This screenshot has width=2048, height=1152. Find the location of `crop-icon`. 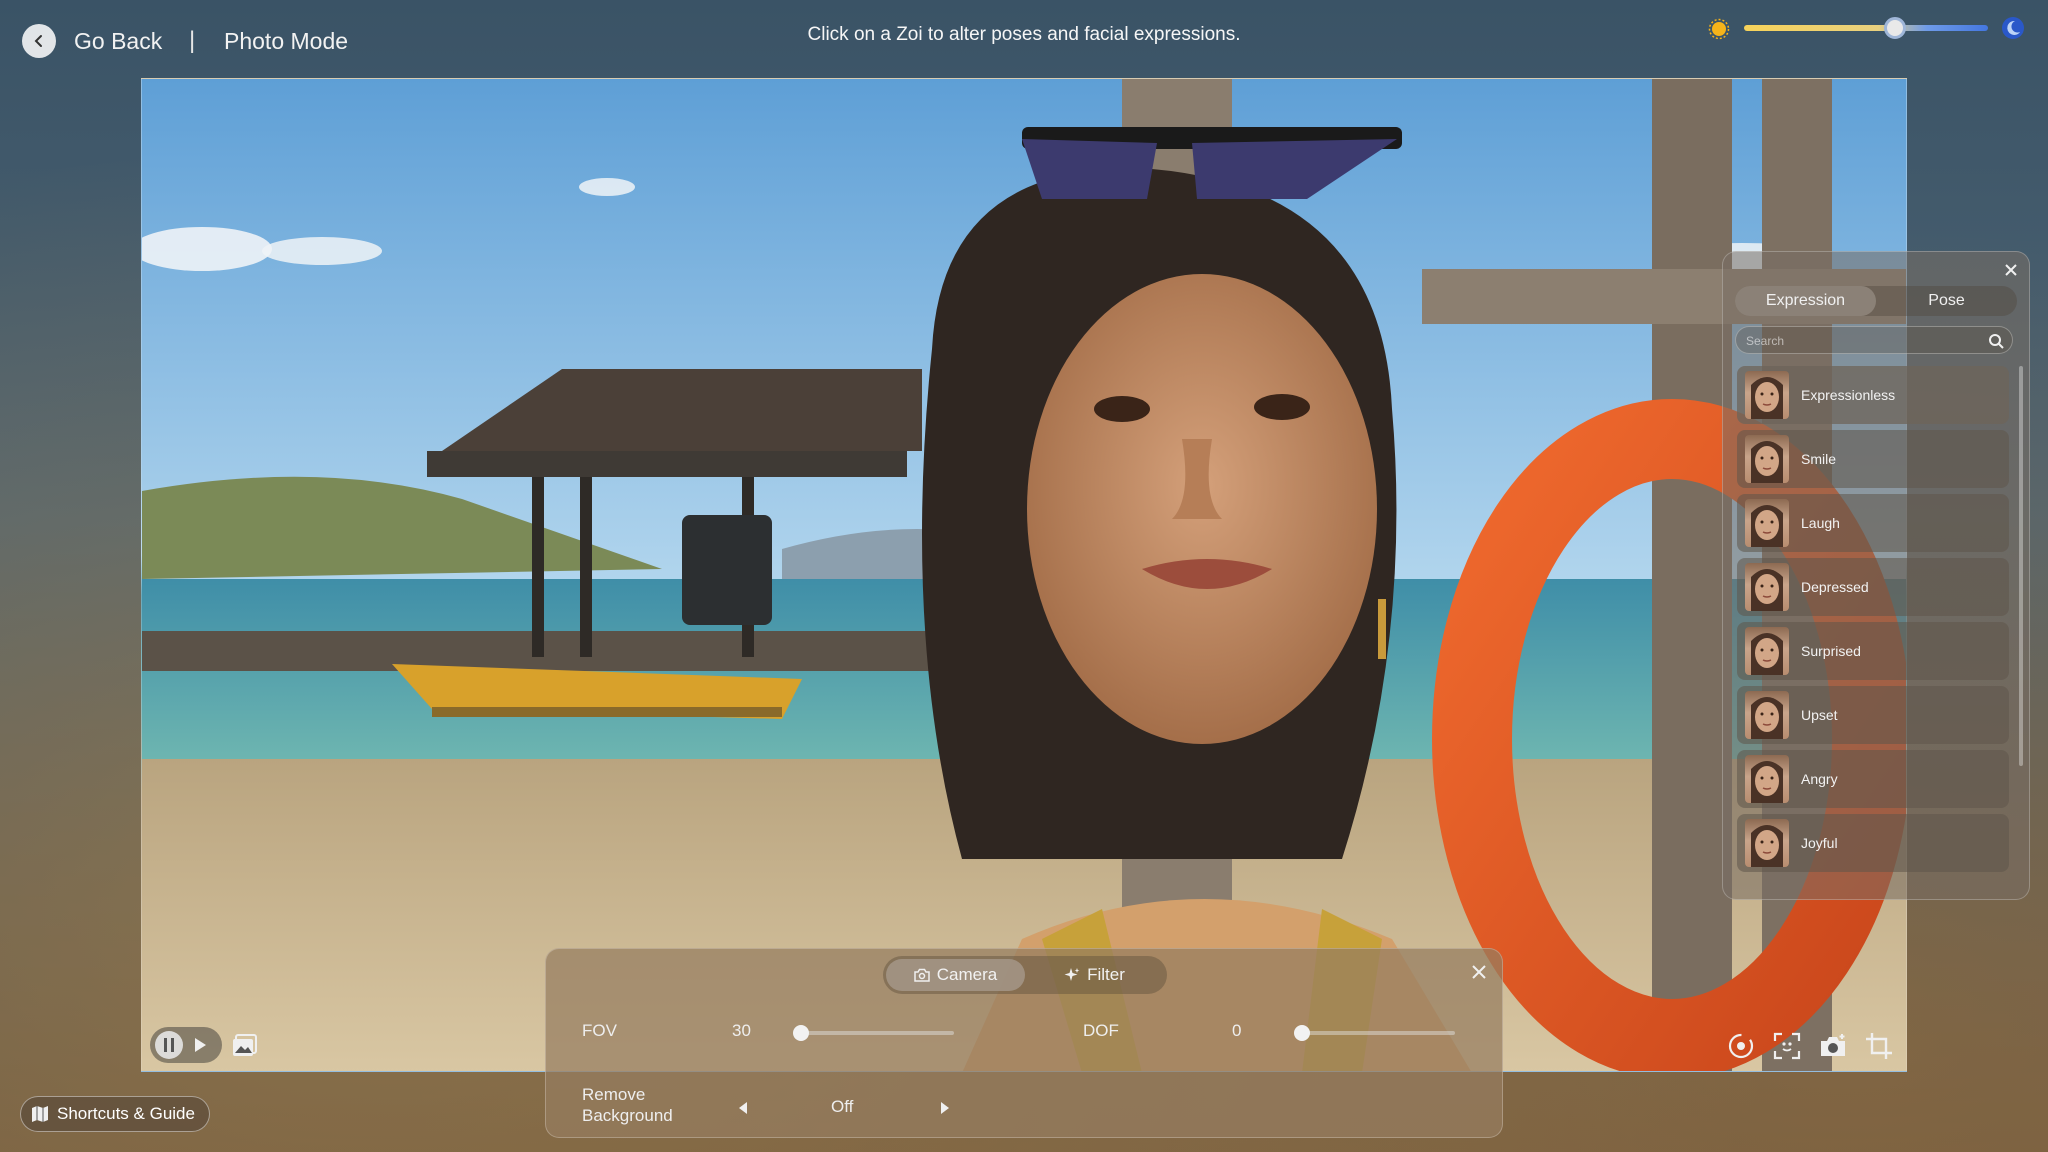

crop-icon is located at coordinates (1879, 1046).